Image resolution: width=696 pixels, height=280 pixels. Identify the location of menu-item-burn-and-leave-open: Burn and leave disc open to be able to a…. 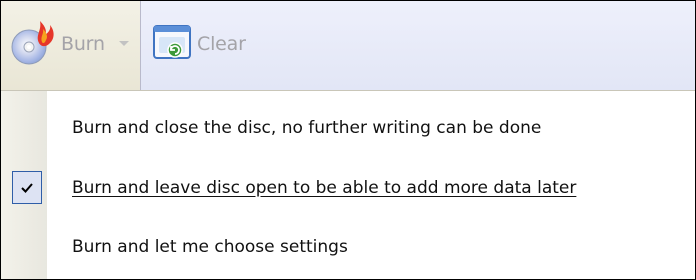
(348, 188).